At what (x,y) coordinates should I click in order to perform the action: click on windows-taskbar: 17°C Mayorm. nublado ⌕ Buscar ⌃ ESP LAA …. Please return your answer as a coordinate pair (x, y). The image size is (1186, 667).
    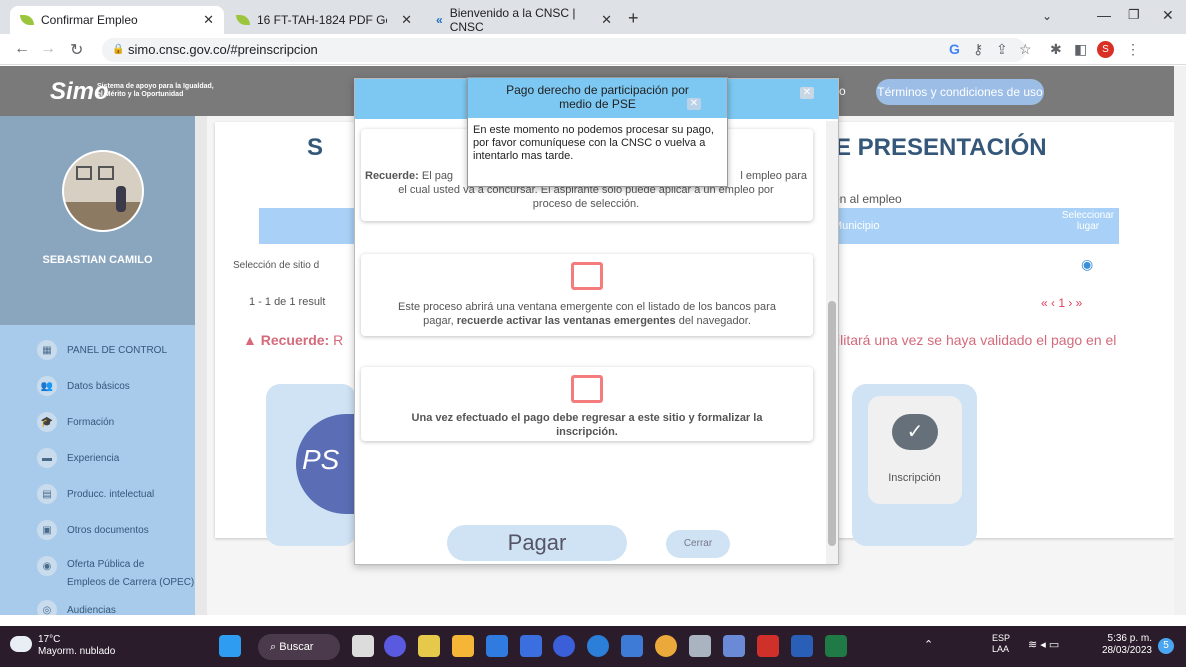
    Looking at the image, I should click on (593, 646).